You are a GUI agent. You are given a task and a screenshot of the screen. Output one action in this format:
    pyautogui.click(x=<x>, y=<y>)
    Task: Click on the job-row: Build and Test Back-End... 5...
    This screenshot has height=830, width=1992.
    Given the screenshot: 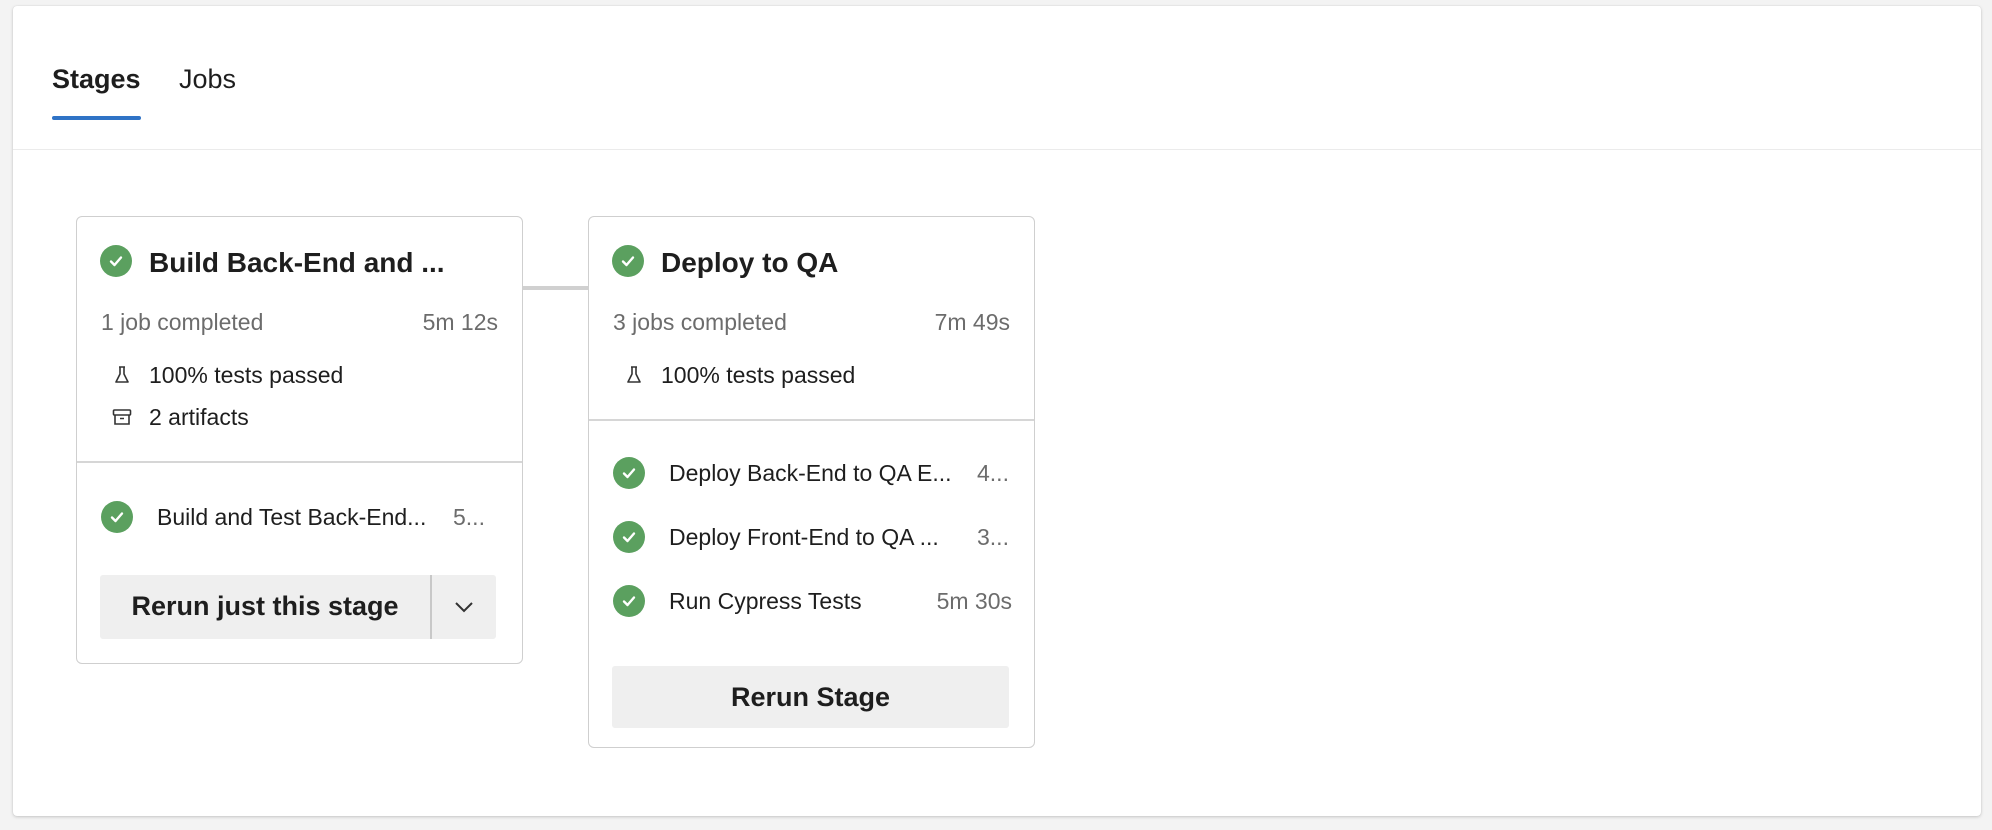 What is the action you would take?
    pyautogui.click(x=300, y=517)
    